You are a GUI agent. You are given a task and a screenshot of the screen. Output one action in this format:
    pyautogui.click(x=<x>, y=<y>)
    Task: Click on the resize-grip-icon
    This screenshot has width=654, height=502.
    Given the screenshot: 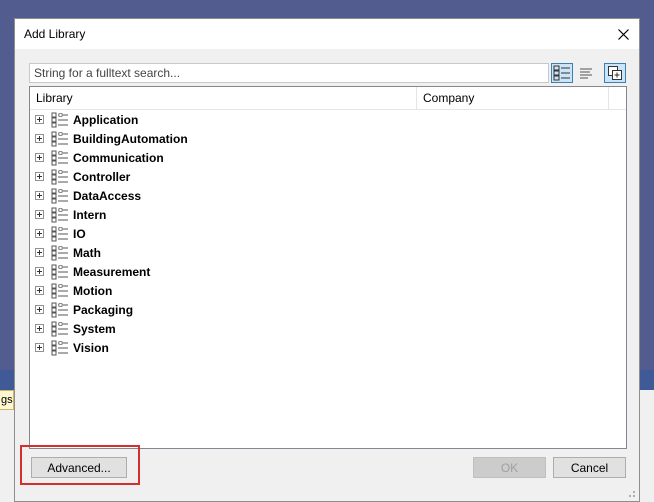 What is the action you would take?
    pyautogui.click(x=631, y=493)
    